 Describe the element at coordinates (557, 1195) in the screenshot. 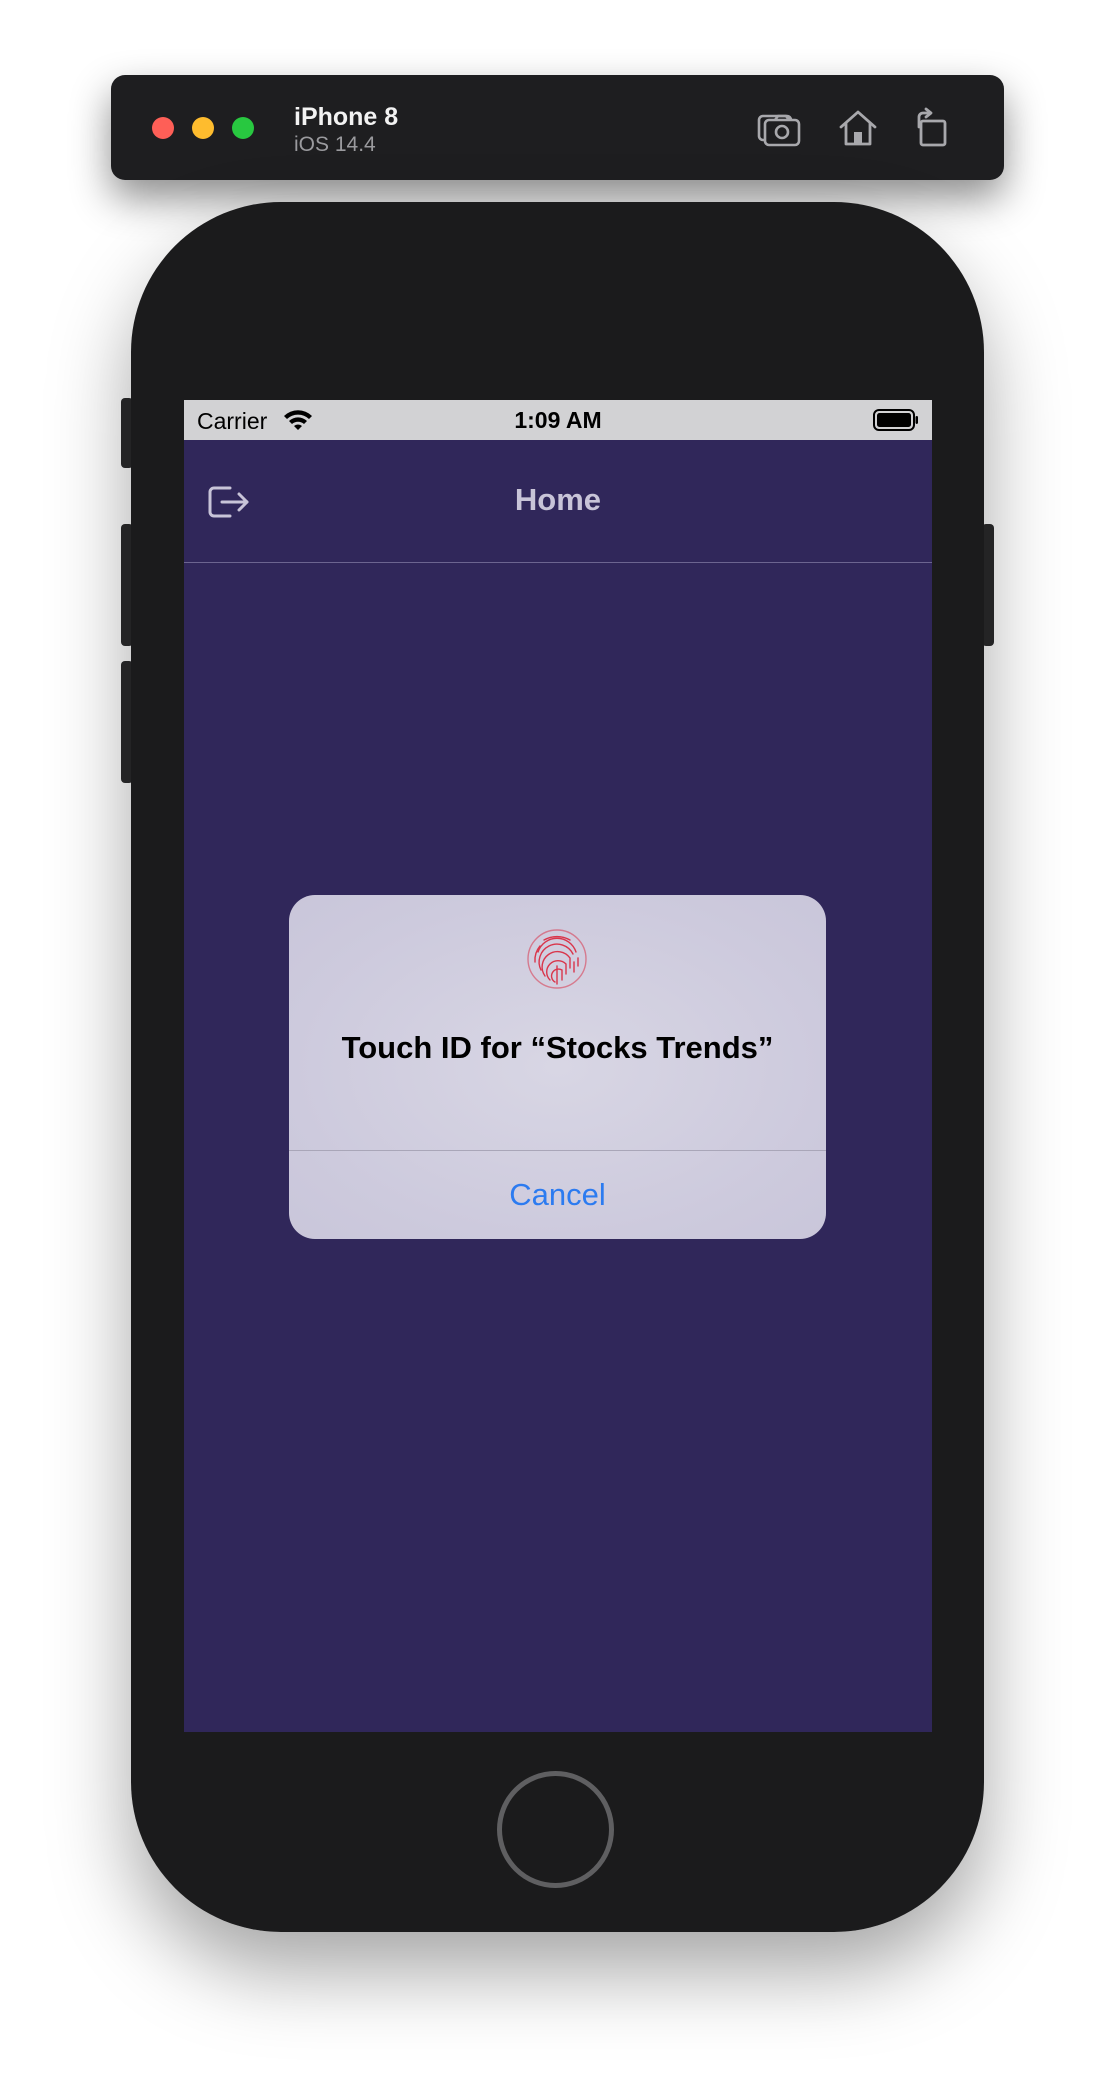

I see `cancel-button: Cancel` at that location.